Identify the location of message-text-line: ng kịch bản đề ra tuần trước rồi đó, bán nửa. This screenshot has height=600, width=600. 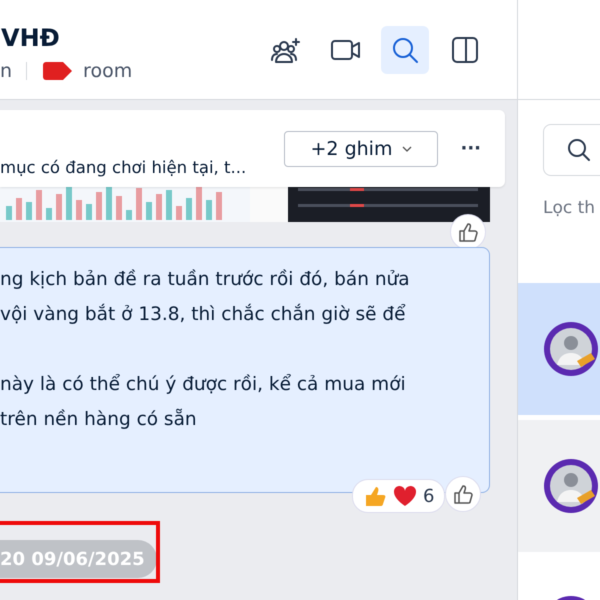
(205, 280).